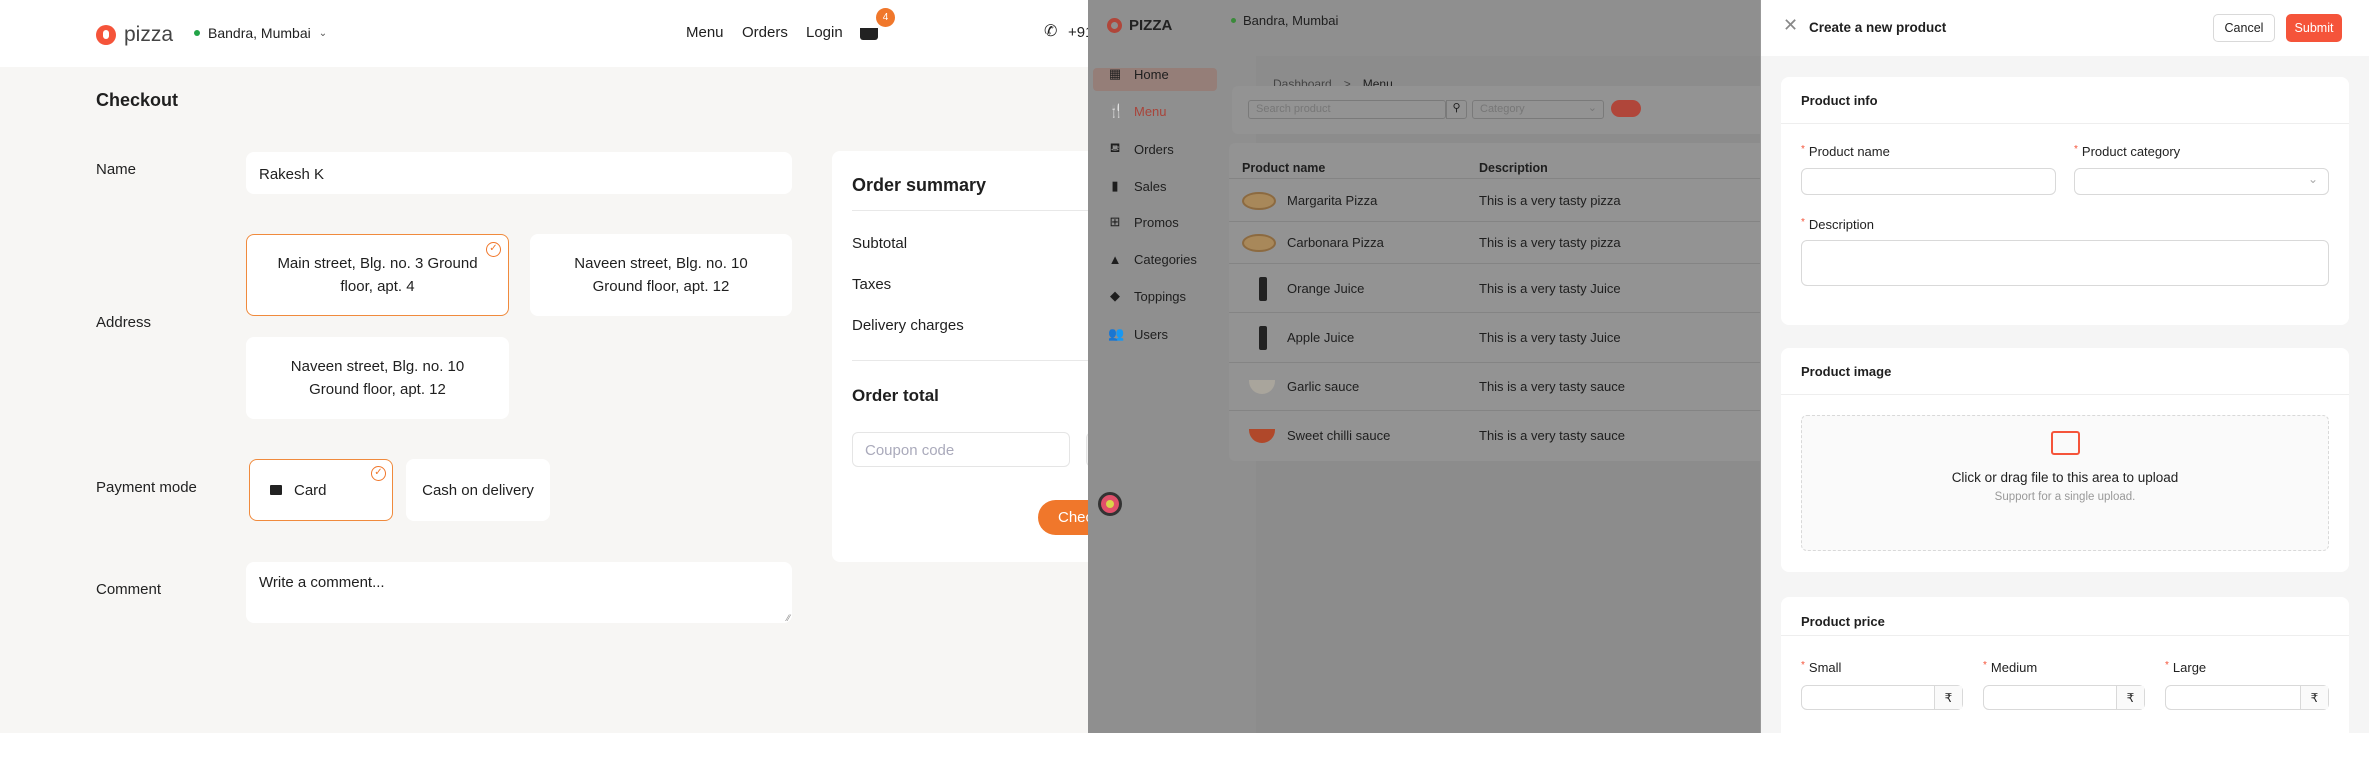 This screenshot has width=2369, height=757. What do you see at coordinates (519, 592) in the screenshot?
I see `comment-textarea: Write a comment... ⁄⁄` at bounding box center [519, 592].